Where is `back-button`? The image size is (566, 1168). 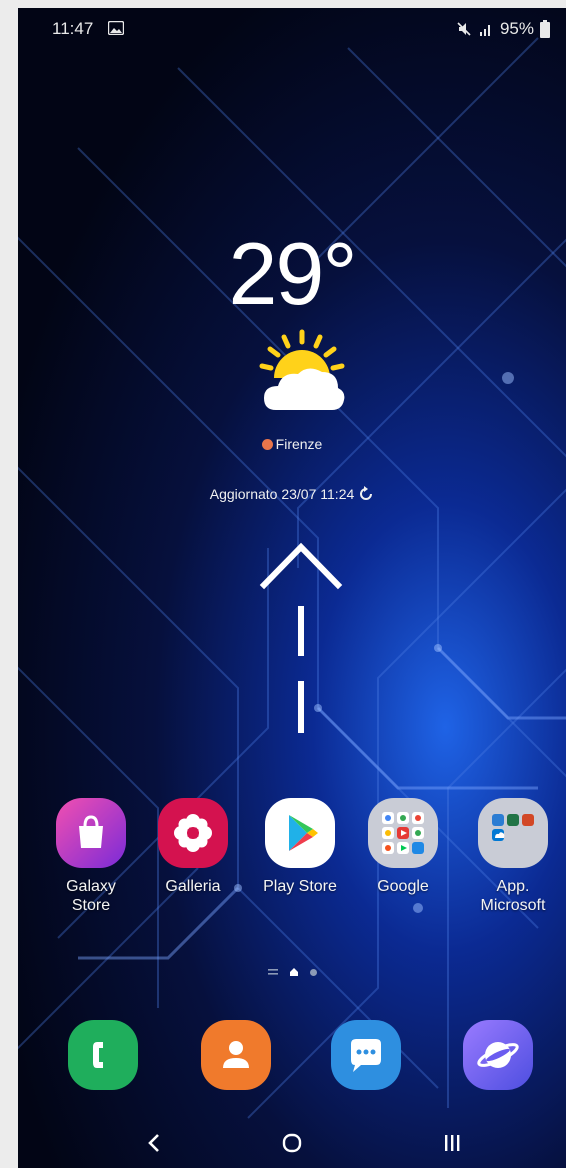
back-button is located at coordinates (154, 1143).